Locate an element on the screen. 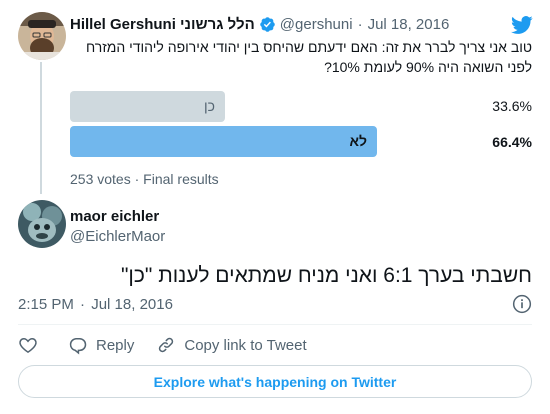  parent-author-name: Hillel Gershuni הלל גרשוני is located at coordinates (162, 24).